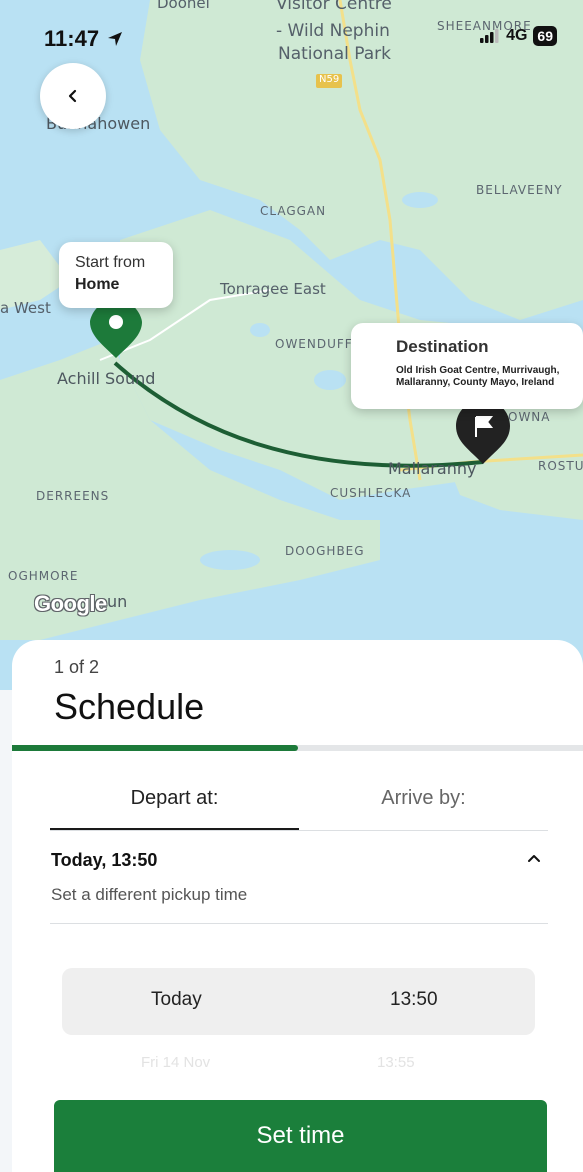 The height and width of the screenshot is (1172, 583). What do you see at coordinates (293, 211) in the screenshot?
I see `map-label: CLAGGAN` at bounding box center [293, 211].